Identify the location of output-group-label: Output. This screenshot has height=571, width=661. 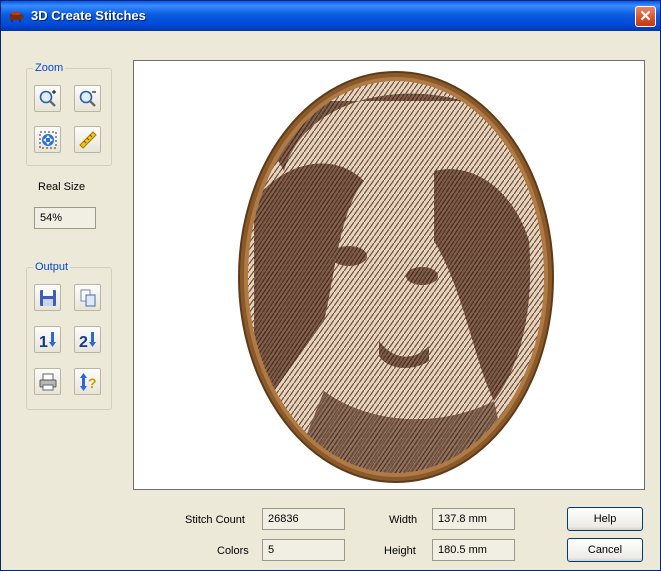
(52, 267).